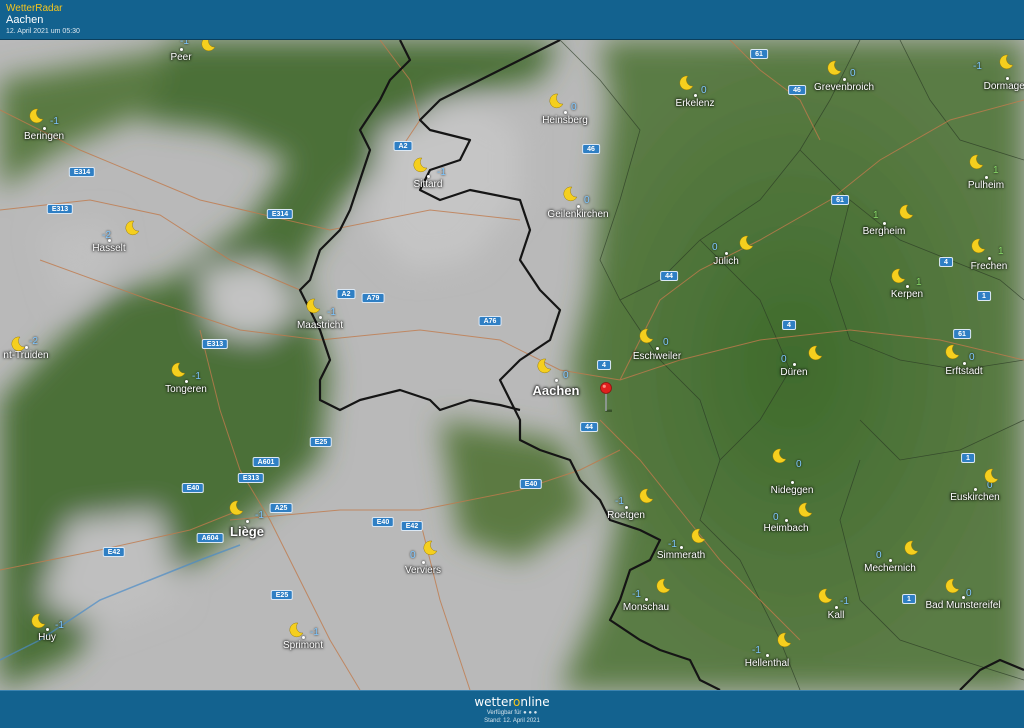 The width and height of the screenshot is (1024, 728). What do you see at coordinates (428, 184) in the screenshot?
I see `city-label: Sittard` at bounding box center [428, 184].